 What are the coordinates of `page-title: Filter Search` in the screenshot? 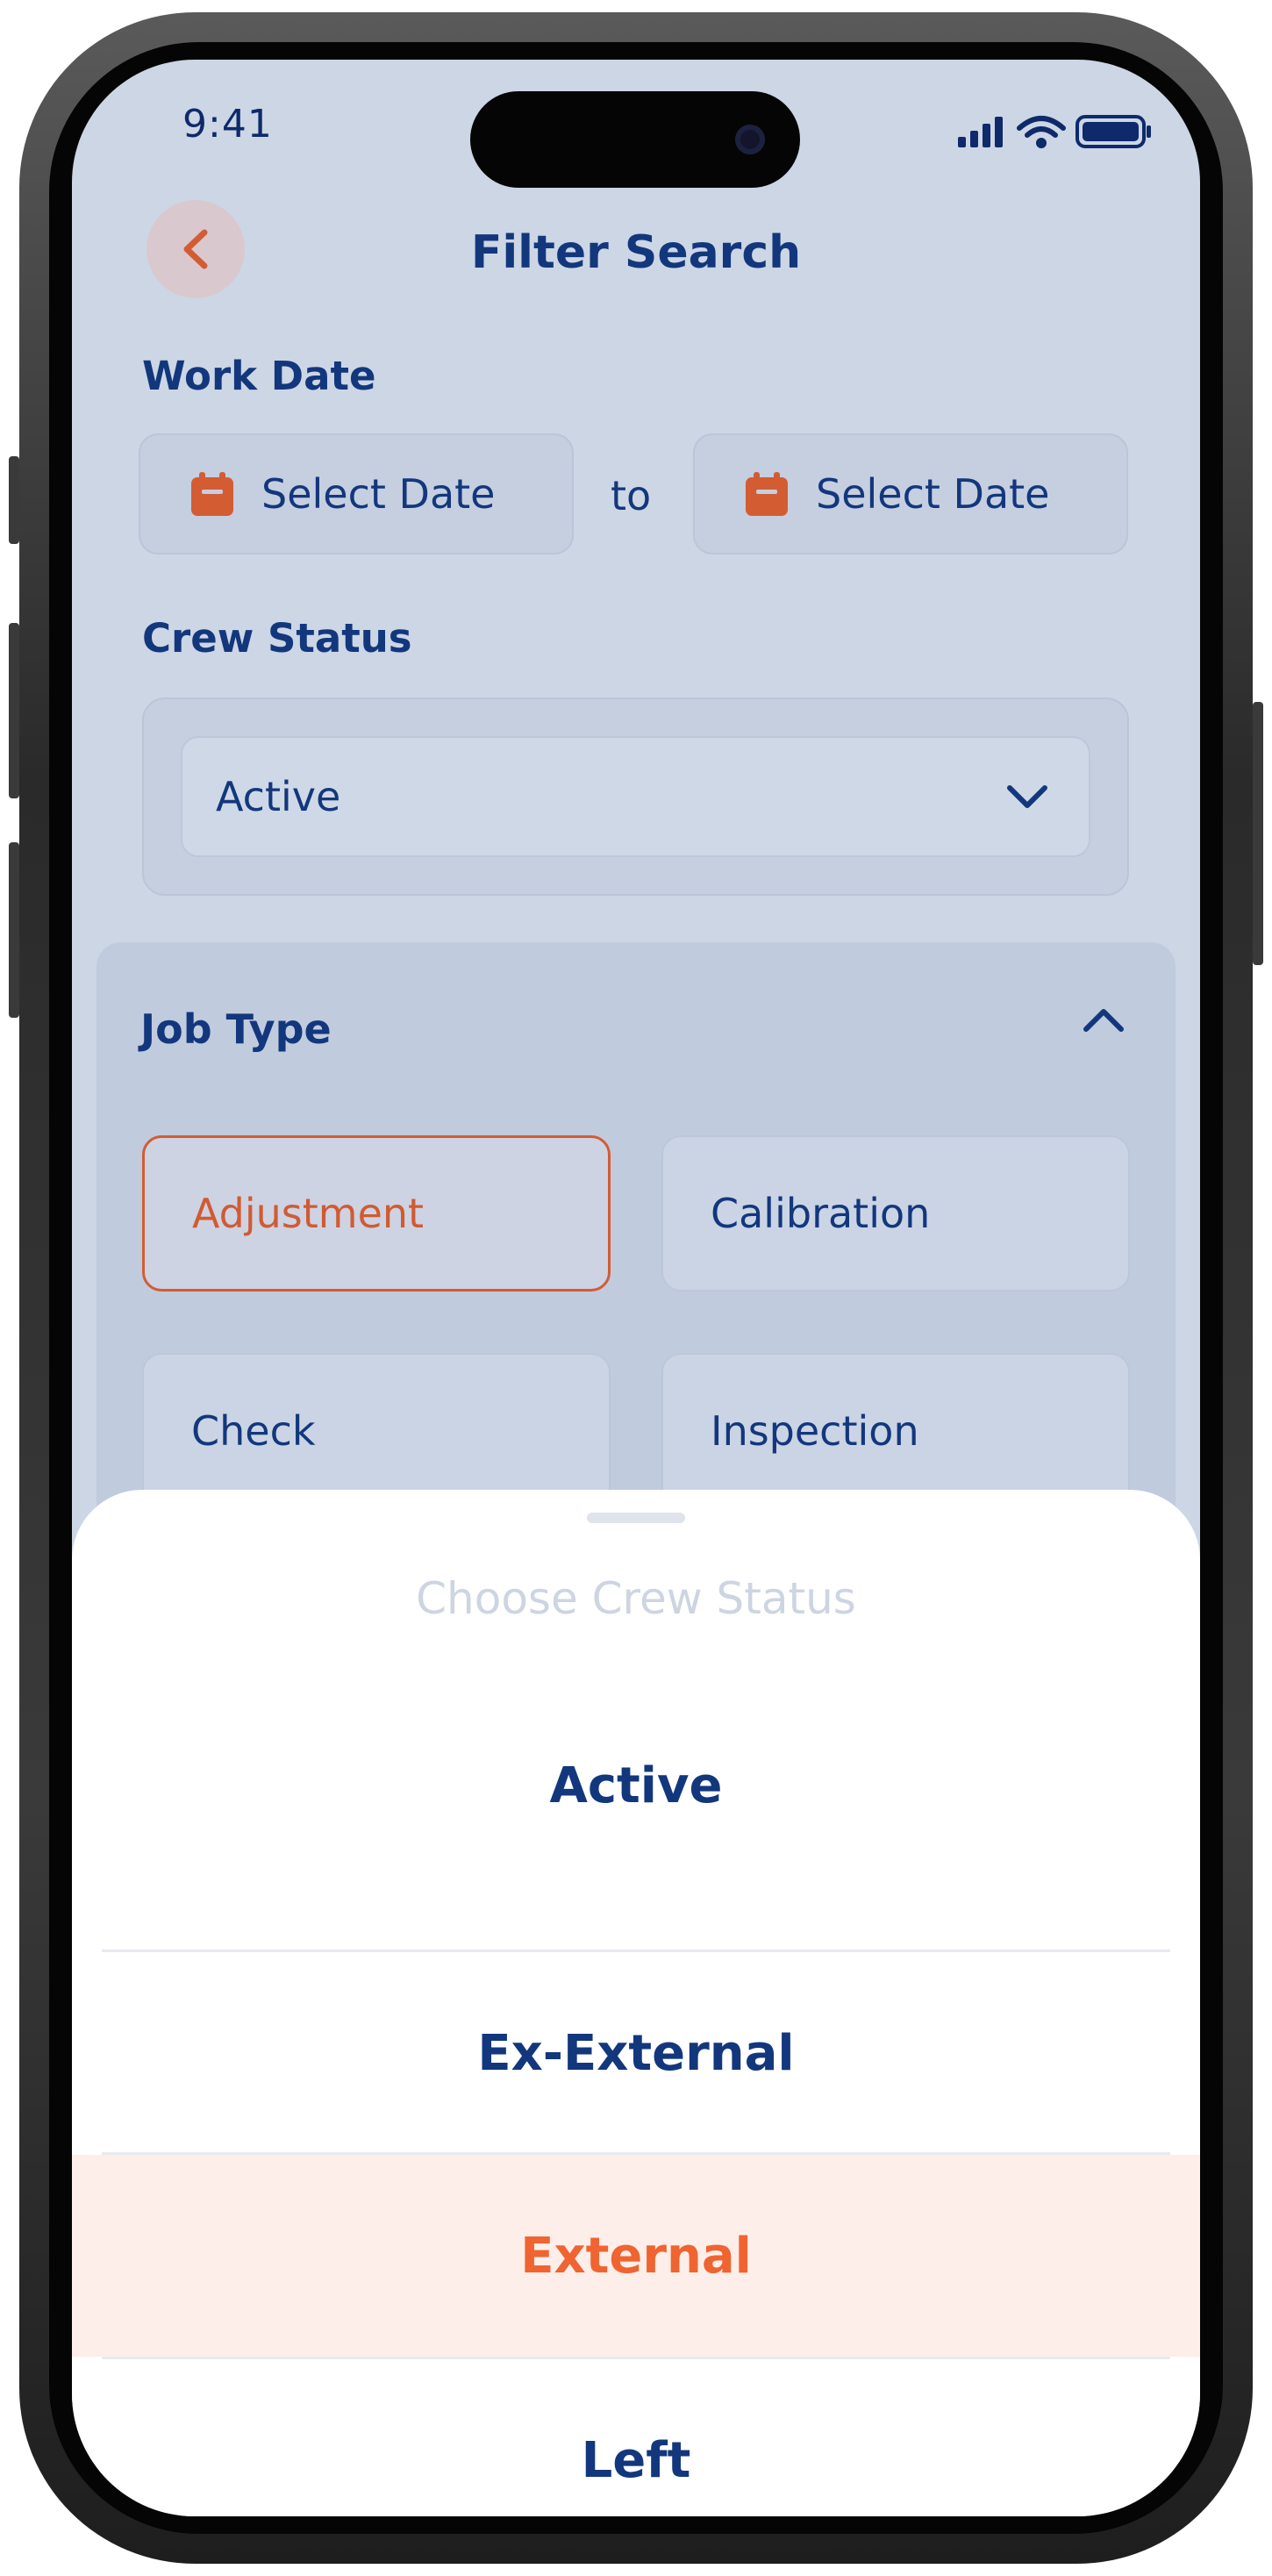 It's located at (636, 252).